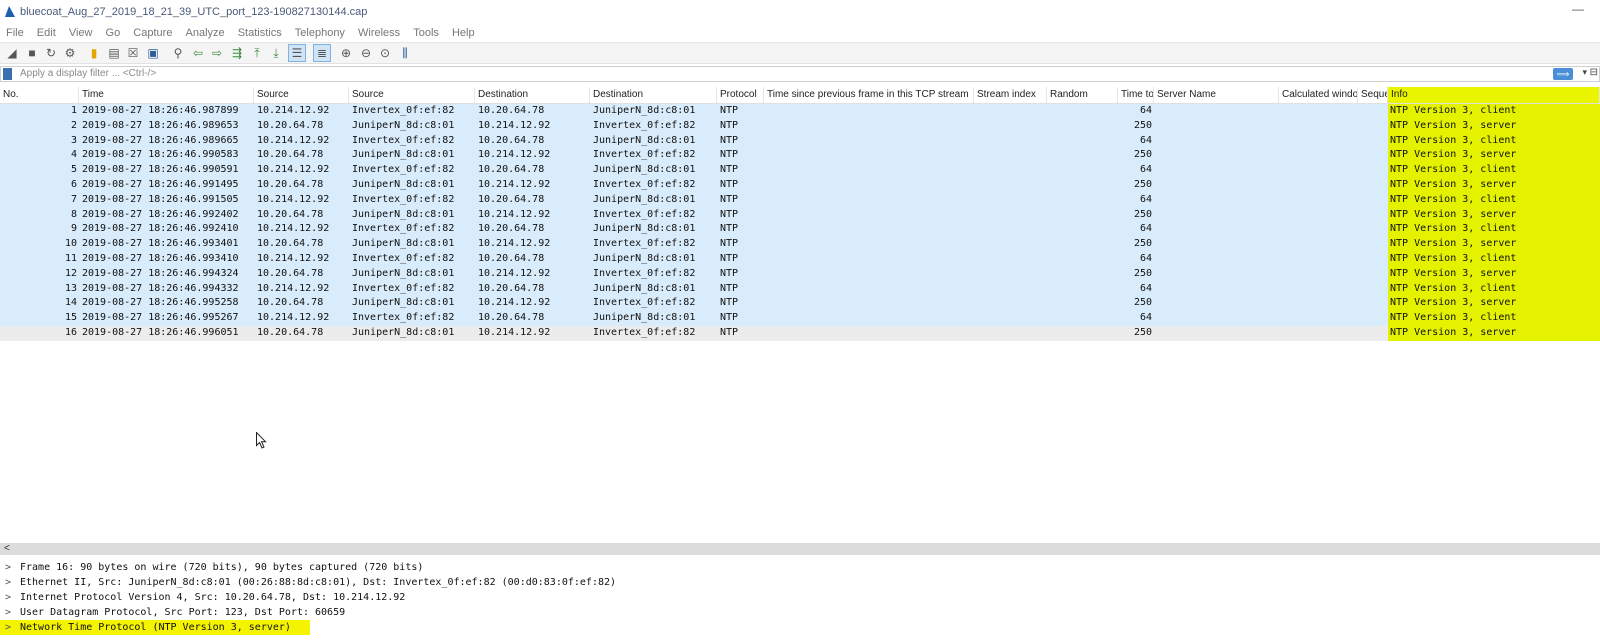  Describe the element at coordinates (1082, 95) in the screenshot. I see `col-random: Random` at that location.